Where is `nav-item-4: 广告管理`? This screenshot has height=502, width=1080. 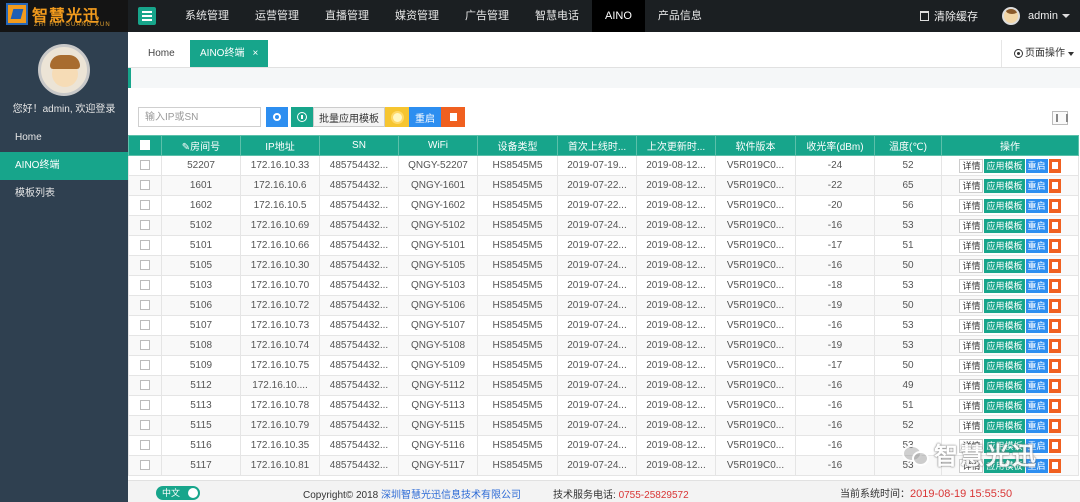
nav-item-4: 广告管理 is located at coordinates (487, 16).